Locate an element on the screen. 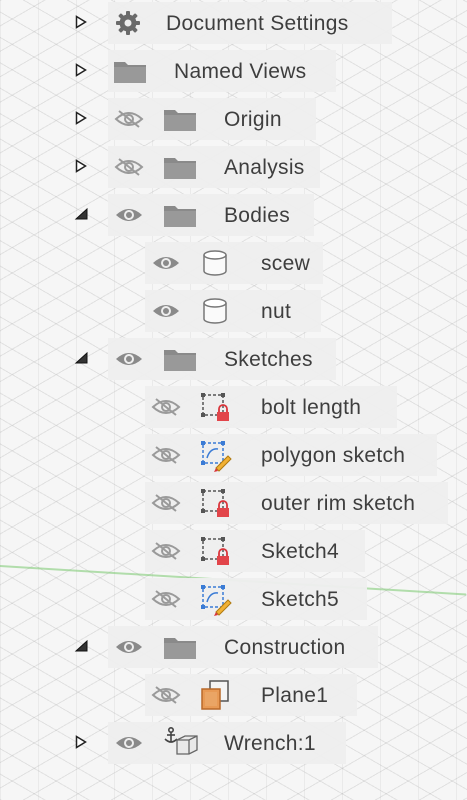 Image resolution: width=467 pixels, height=800 pixels. tree-item-label: Origin is located at coordinates (253, 119).